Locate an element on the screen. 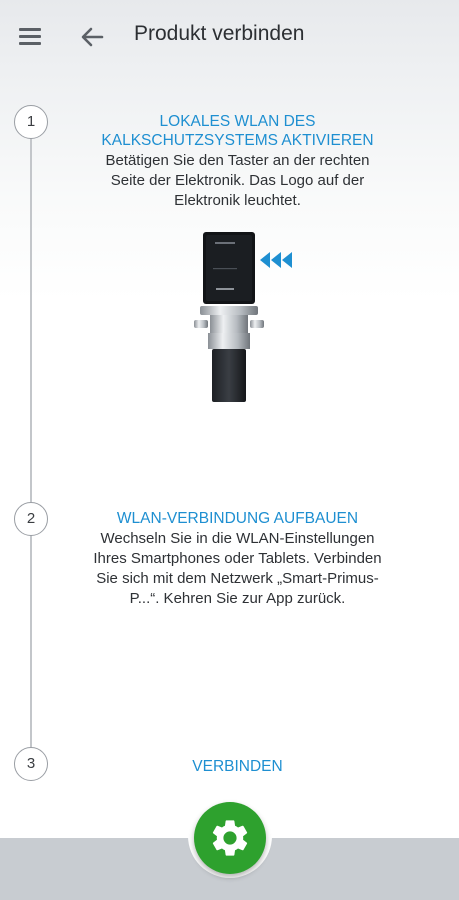 The height and width of the screenshot is (900, 459). back-button is located at coordinates (93, 37).